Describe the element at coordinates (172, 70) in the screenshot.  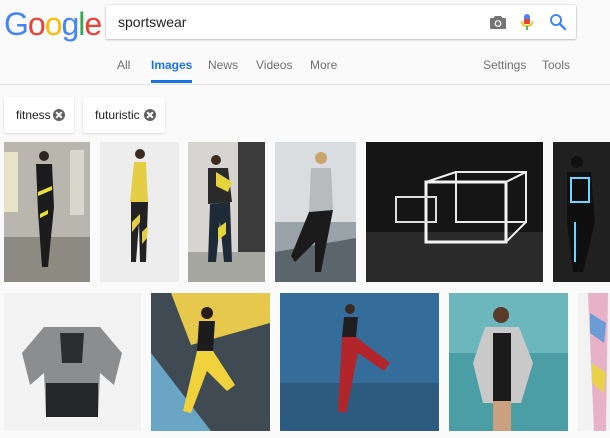
I see `tab-images: Images` at that location.